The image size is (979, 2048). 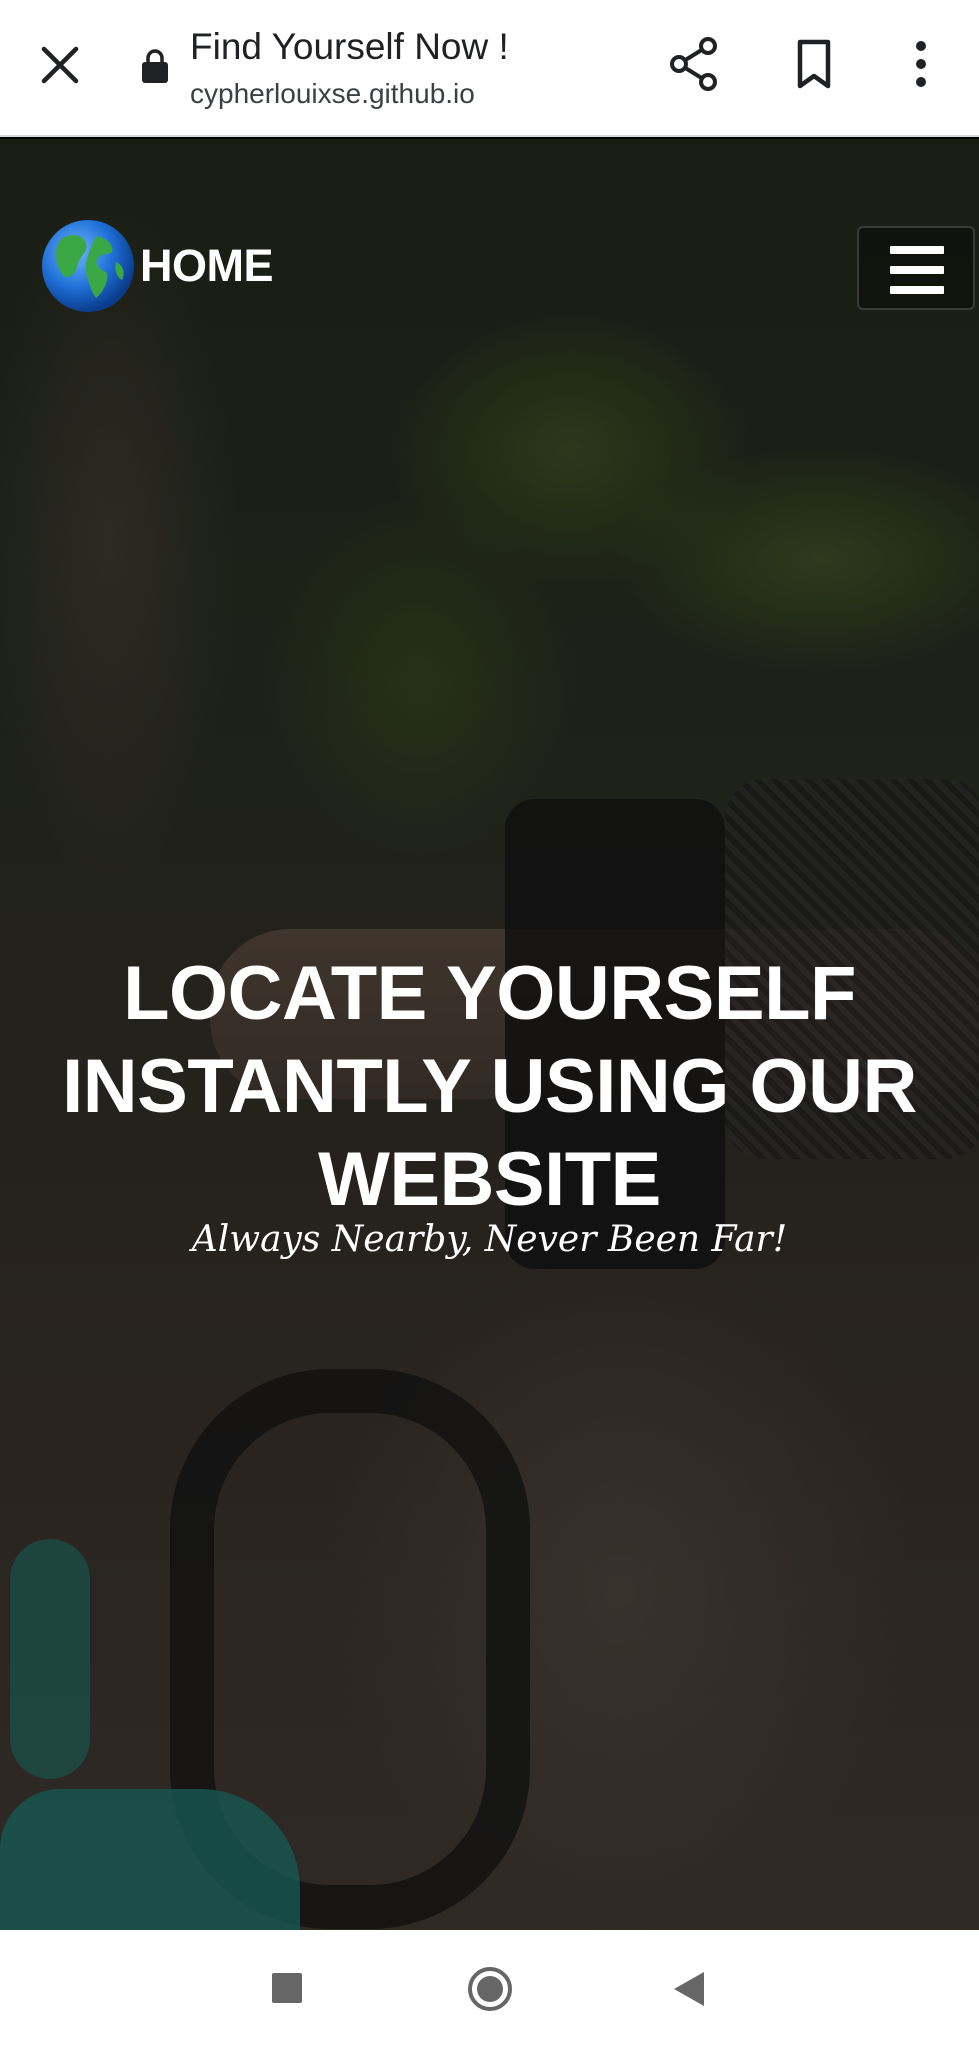 What do you see at coordinates (155, 66) in the screenshot?
I see `lock-icon` at bounding box center [155, 66].